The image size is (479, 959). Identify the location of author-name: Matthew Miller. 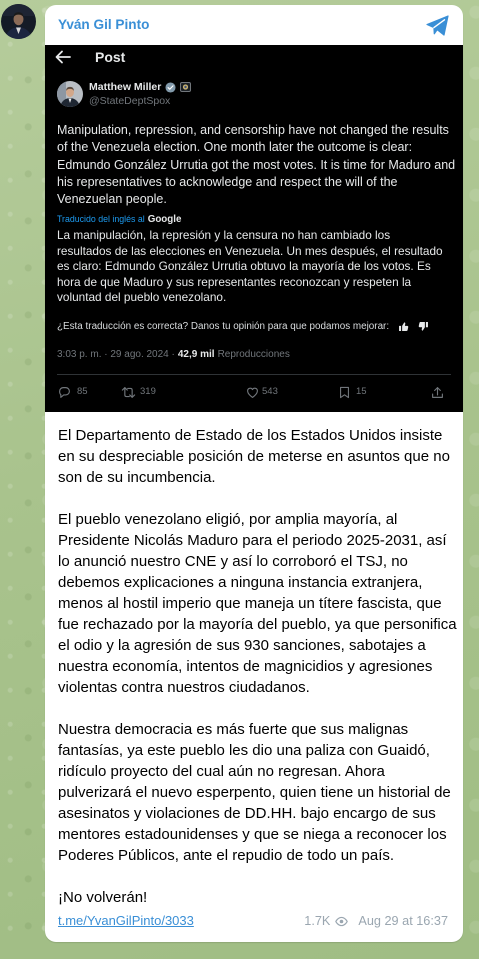
(125, 87).